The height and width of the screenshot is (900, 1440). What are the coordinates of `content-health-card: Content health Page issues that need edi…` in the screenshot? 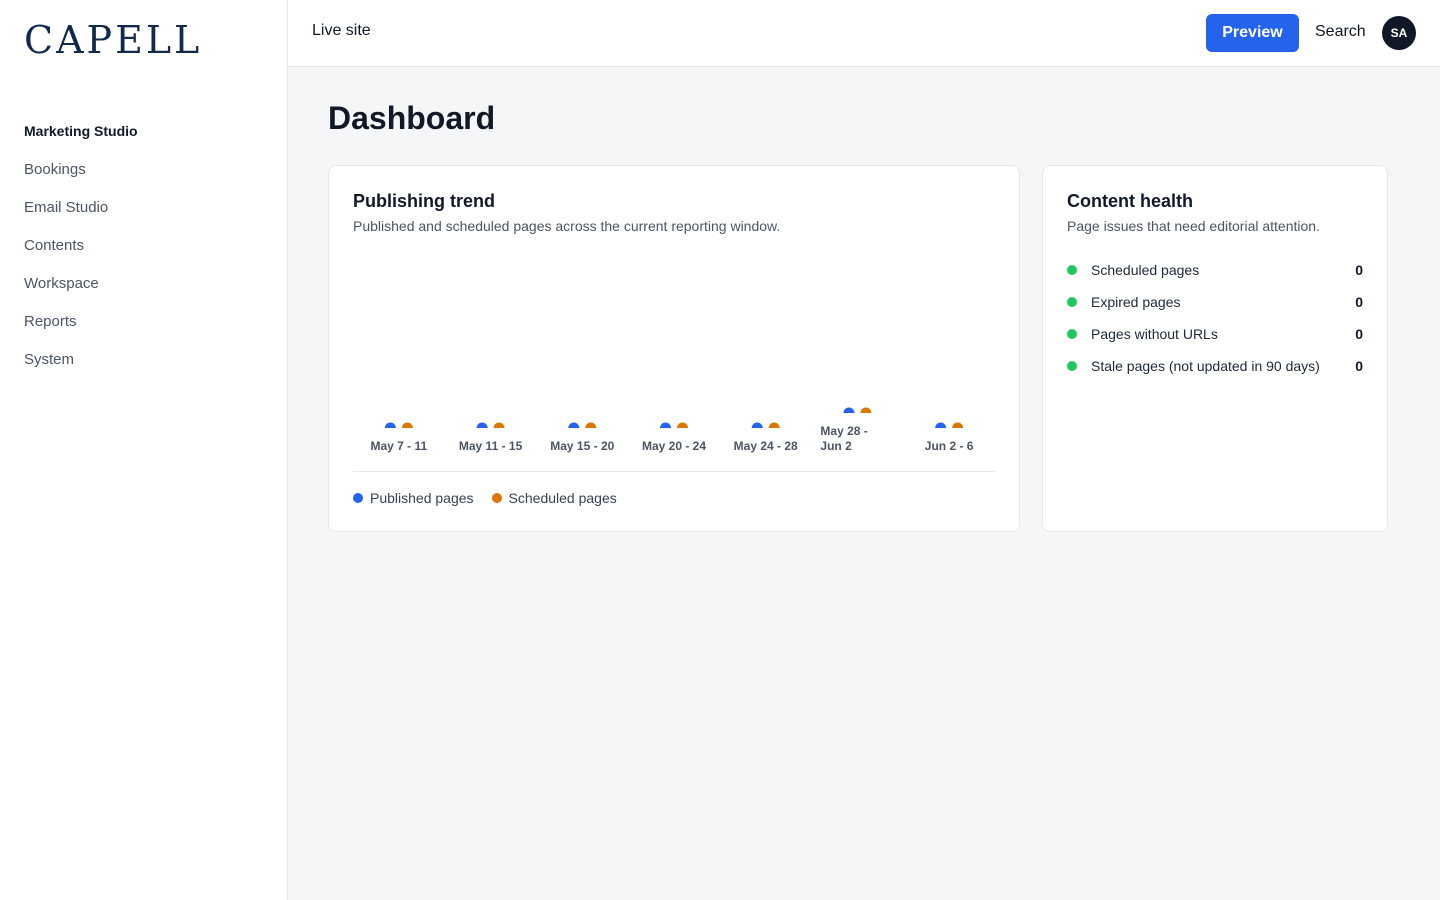 It's located at (1215, 348).